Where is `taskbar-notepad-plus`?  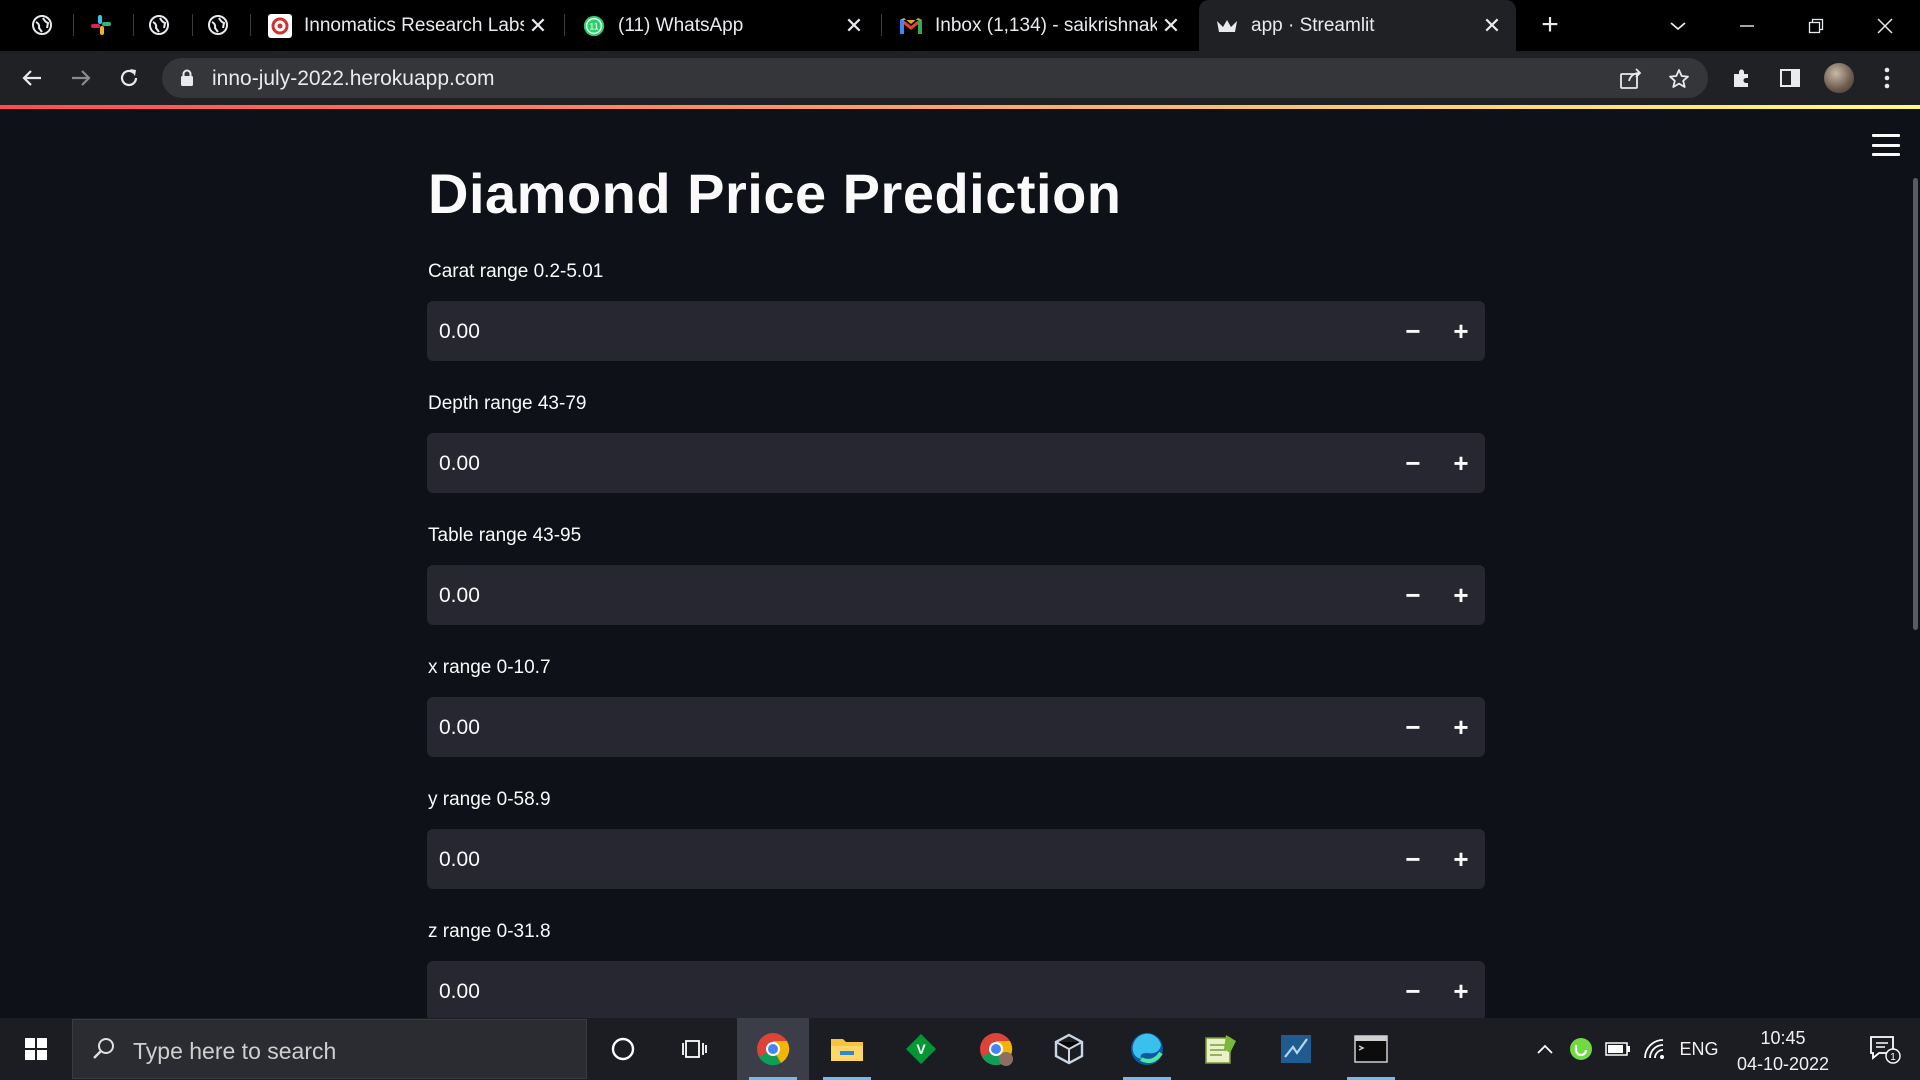 taskbar-notepad-plus is located at coordinates (1221, 1049).